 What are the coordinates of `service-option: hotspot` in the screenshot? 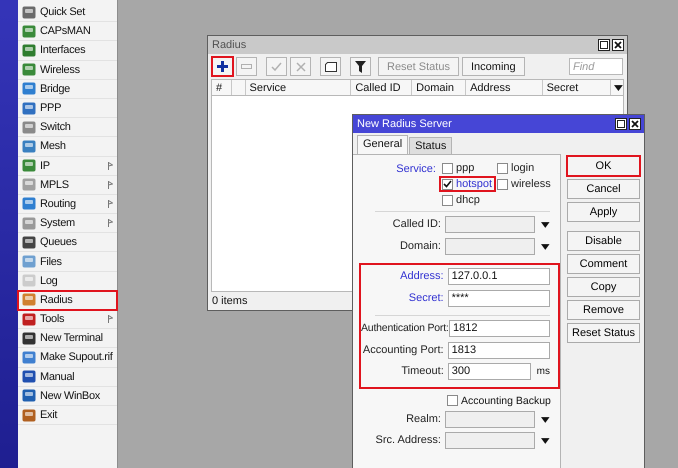 It's located at (467, 184).